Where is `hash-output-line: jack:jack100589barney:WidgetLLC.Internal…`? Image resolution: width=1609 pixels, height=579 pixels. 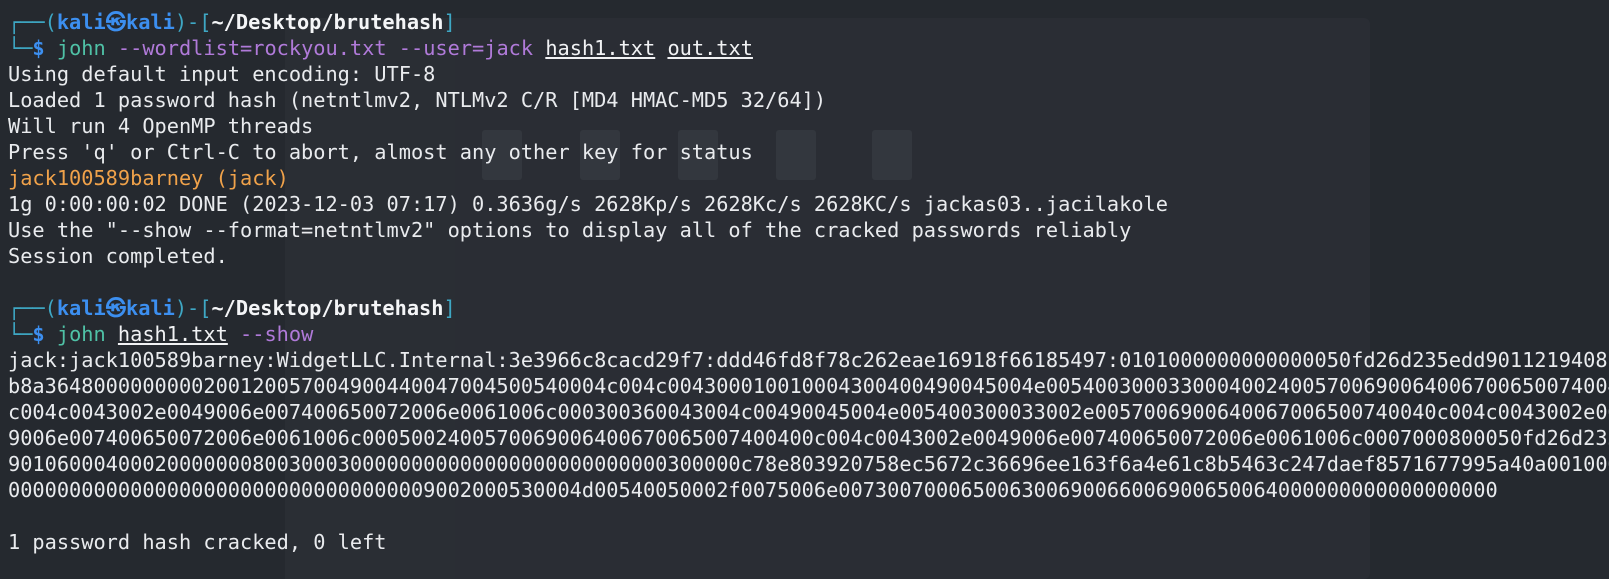
hash-output-line: jack:jack100589barney:WidgetLLC.Internal… is located at coordinates (808, 360).